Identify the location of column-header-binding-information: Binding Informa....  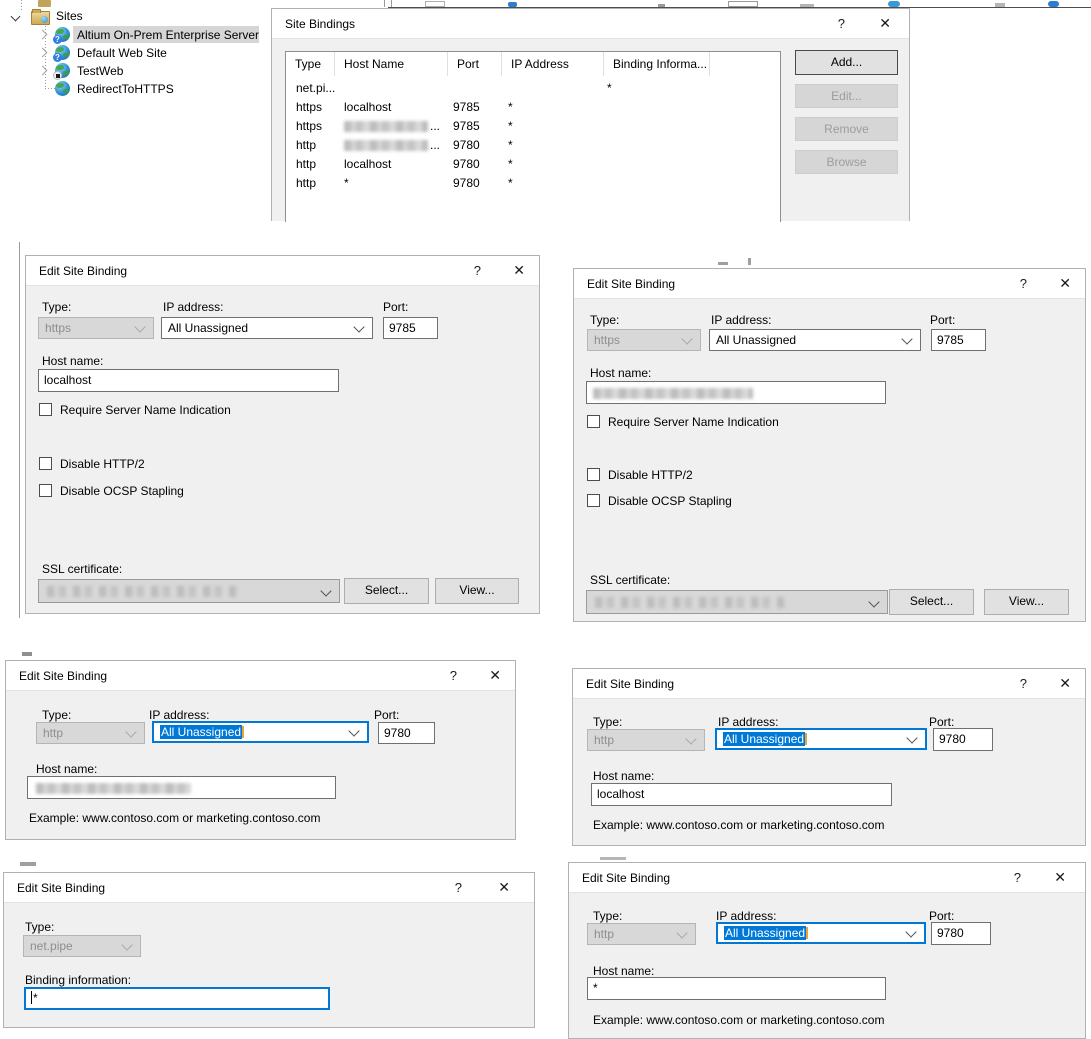
(657, 64).